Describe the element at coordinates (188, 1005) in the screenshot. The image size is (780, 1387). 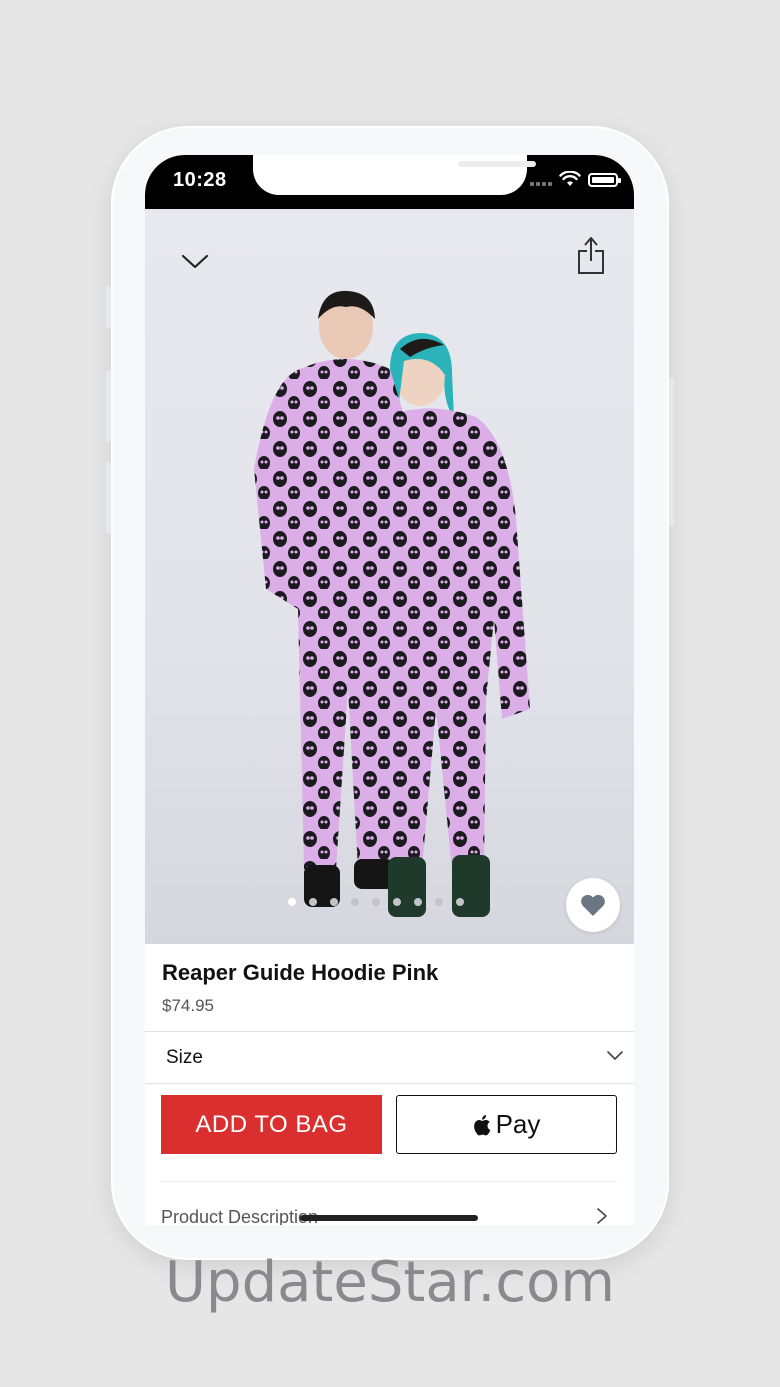
I see `product-price: $74.95` at that location.